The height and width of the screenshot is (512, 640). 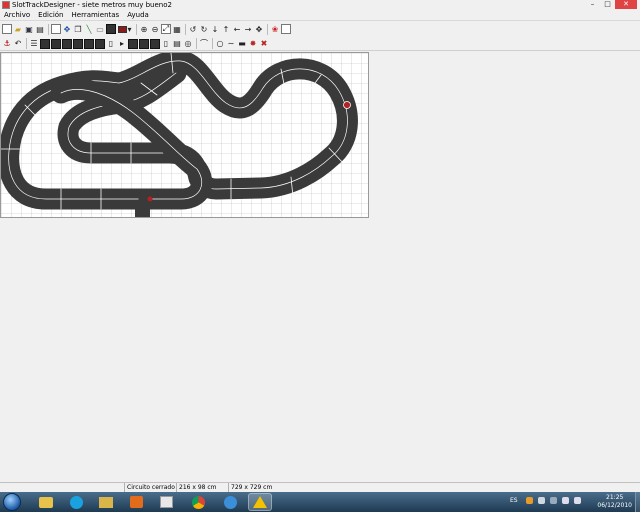 I want to click on curve-icon, so click(x=89, y=43).